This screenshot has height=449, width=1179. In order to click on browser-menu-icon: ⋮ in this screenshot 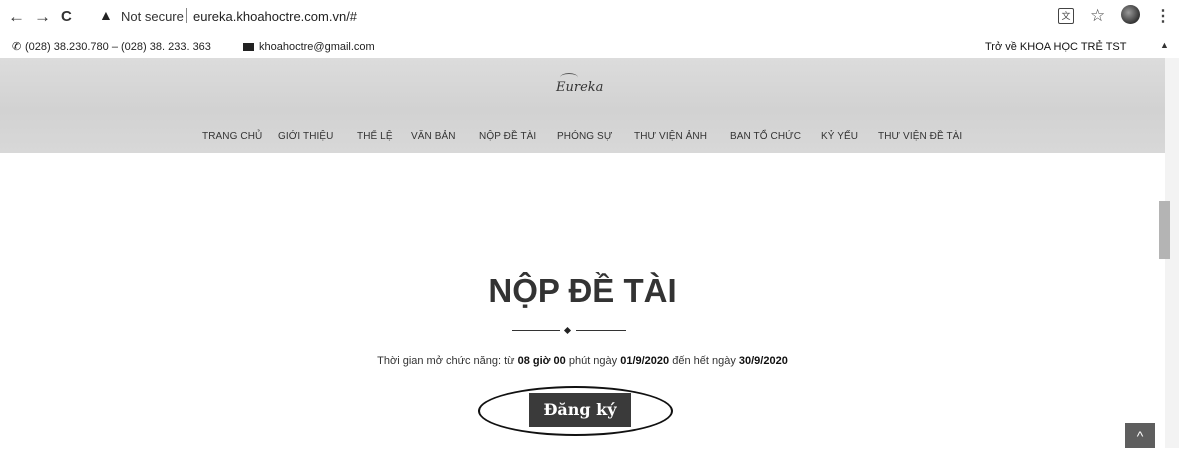, I will do `click(1163, 16)`.